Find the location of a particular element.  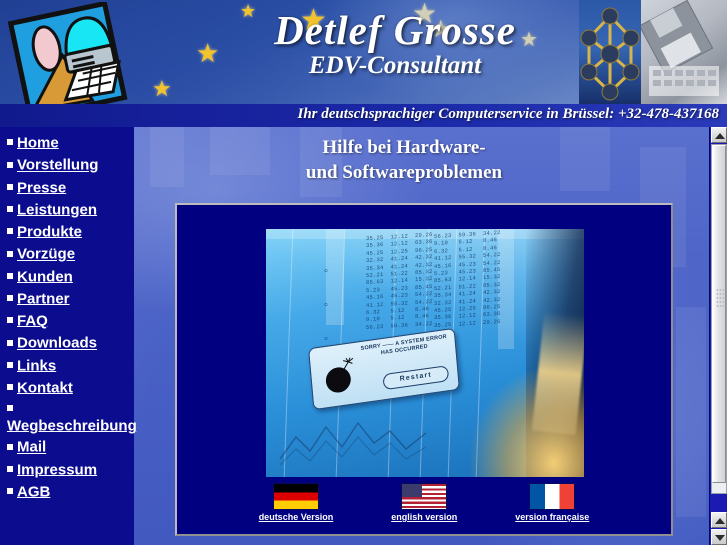

sidebar-item-label: Kontakt is located at coordinates (45, 388).